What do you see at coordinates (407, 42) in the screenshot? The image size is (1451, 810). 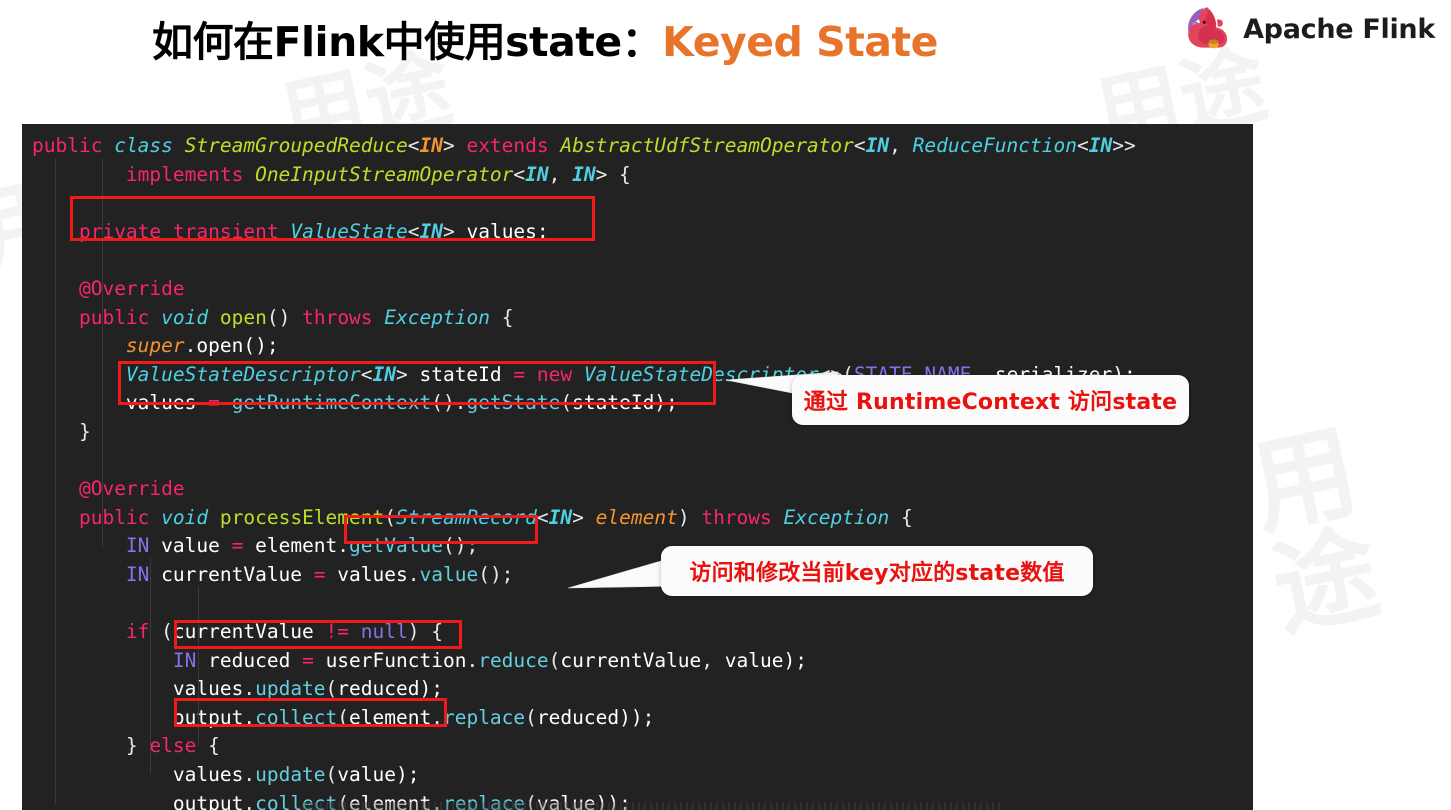 I see `page-title-main: 如何在Flink中使用state：` at bounding box center [407, 42].